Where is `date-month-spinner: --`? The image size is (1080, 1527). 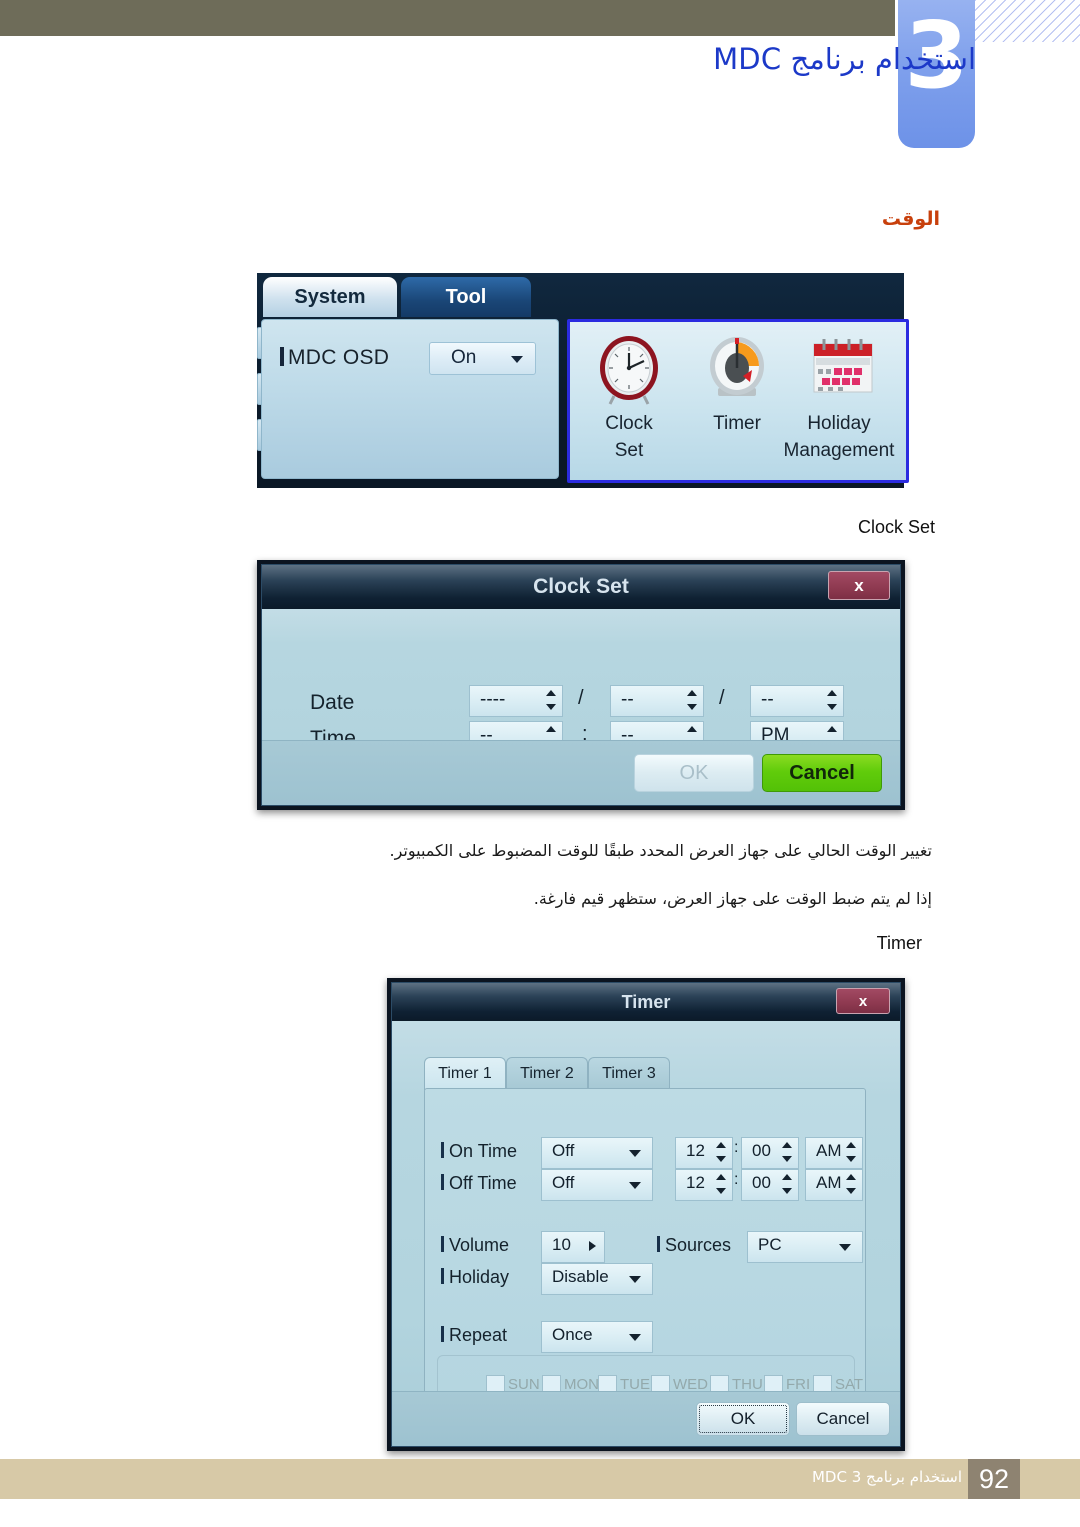
date-month-spinner: -- is located at coordinates (657, 701).